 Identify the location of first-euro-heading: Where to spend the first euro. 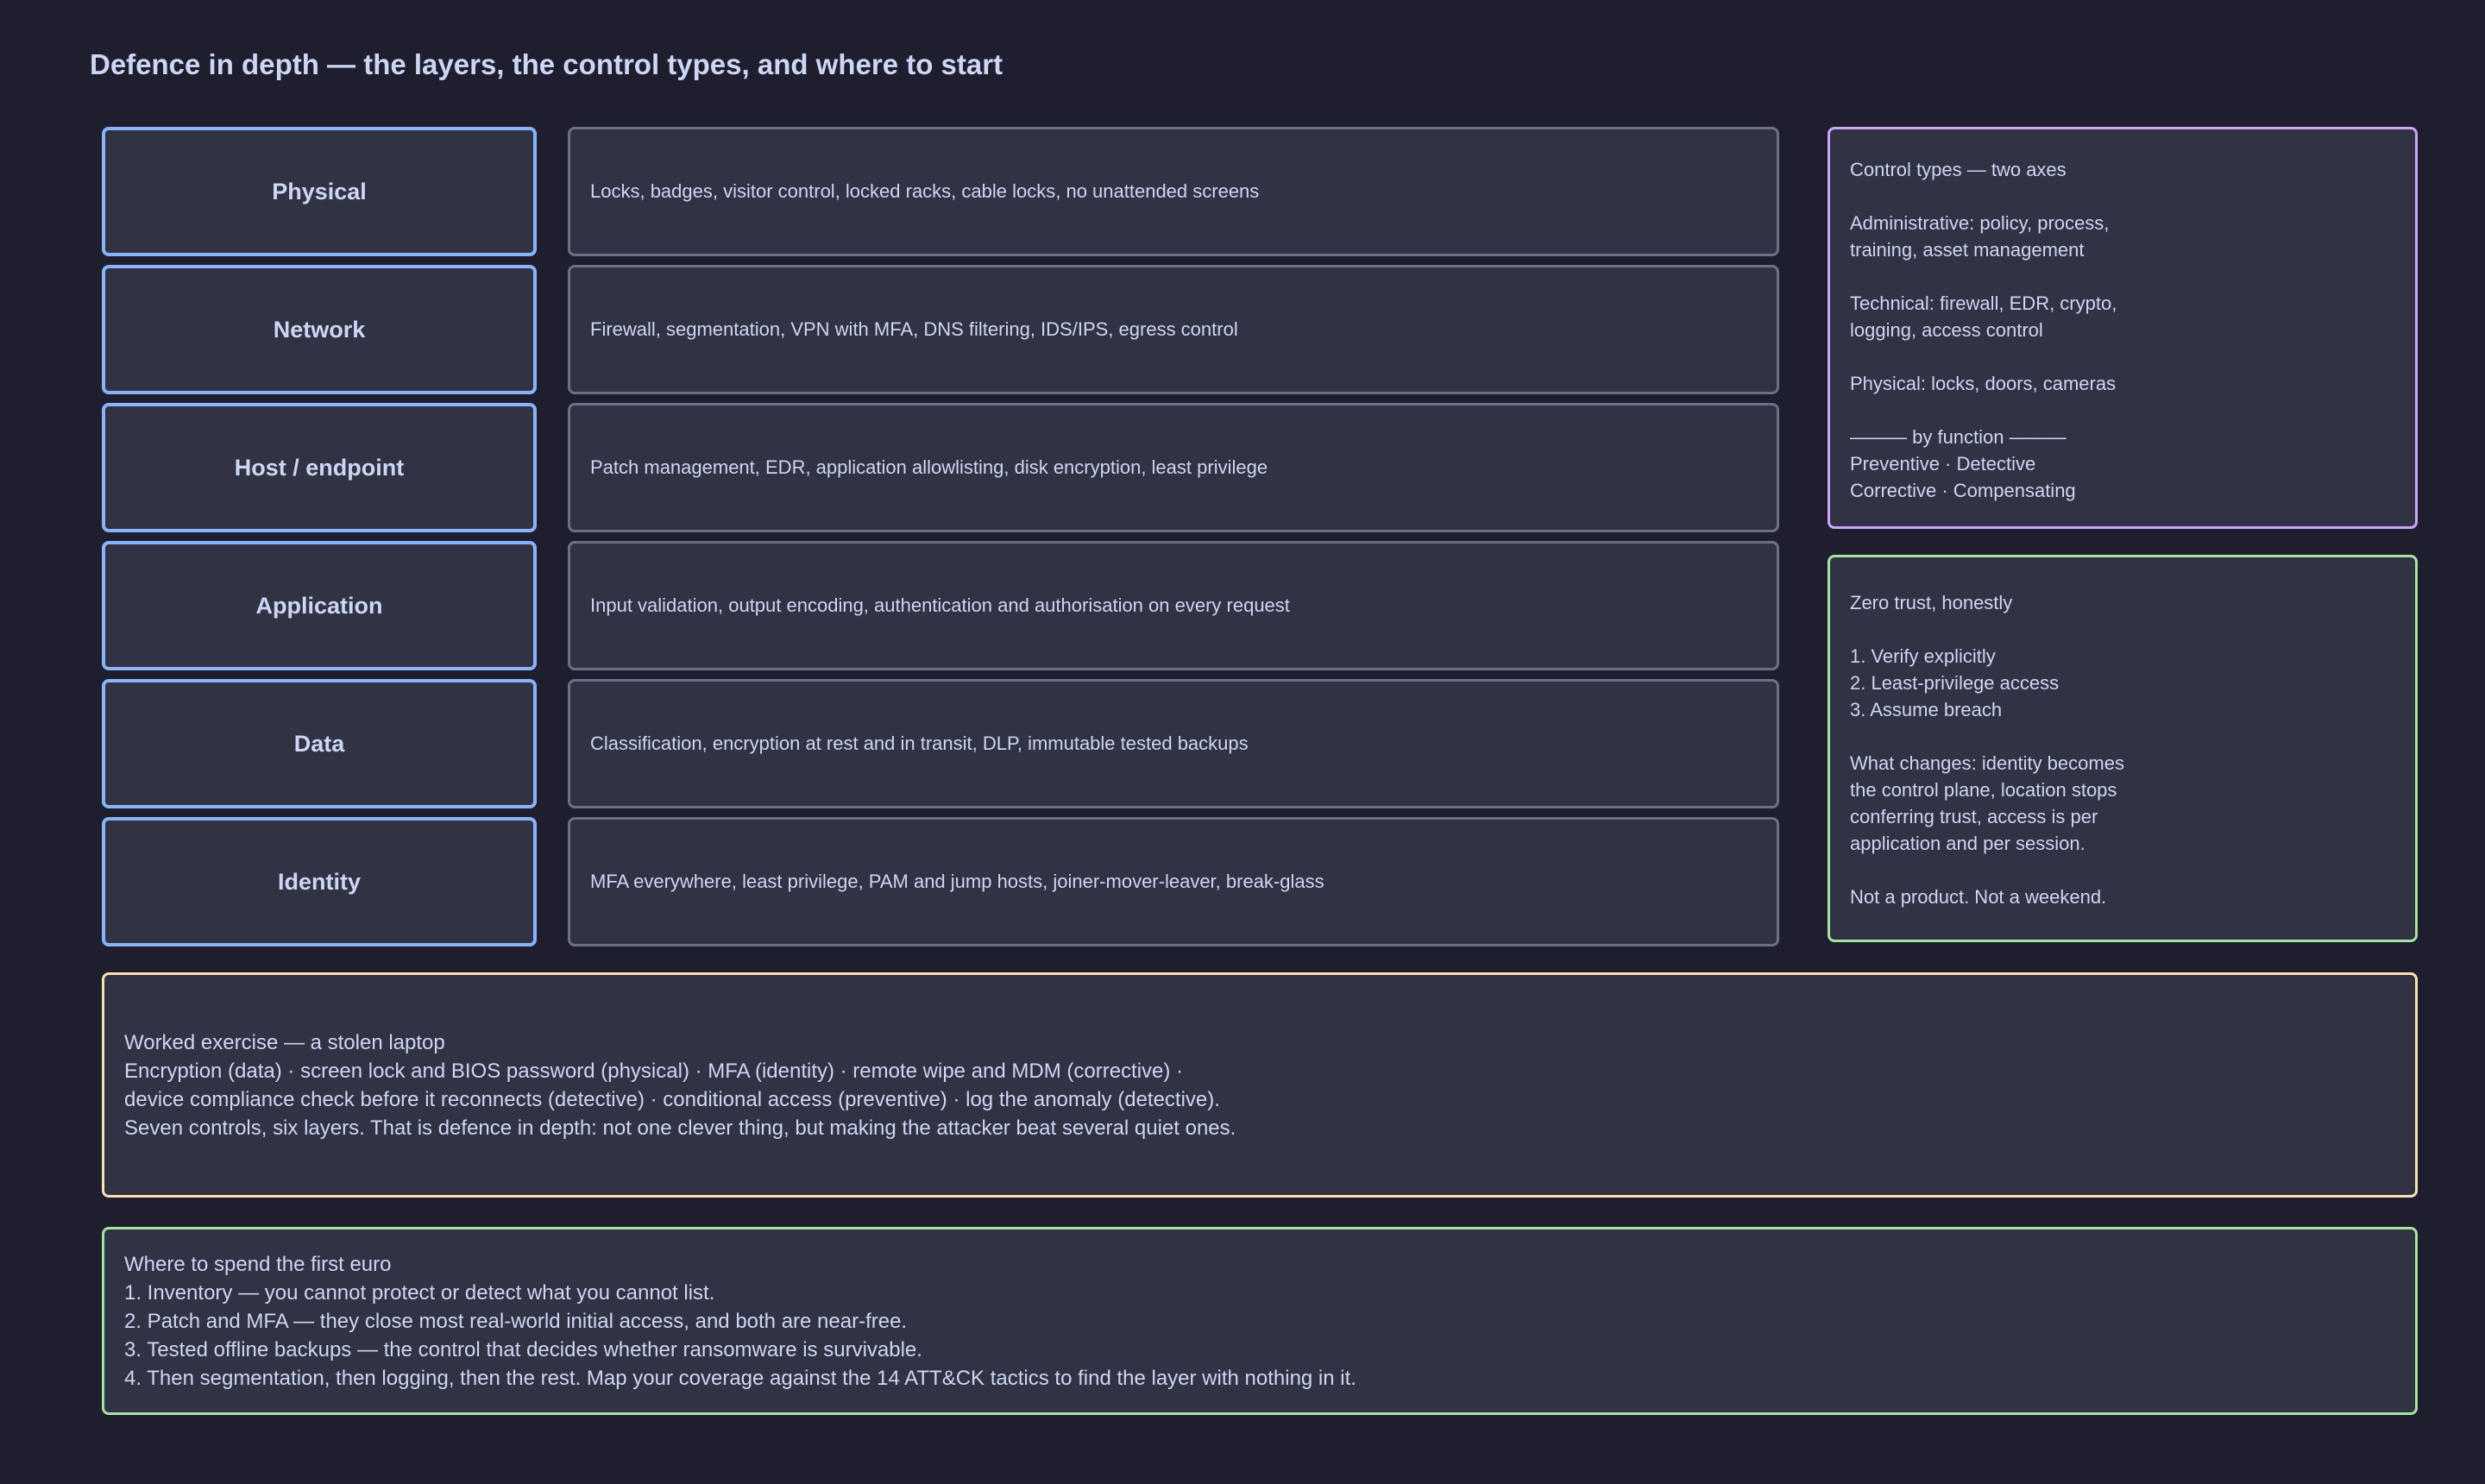
(258, 1264).